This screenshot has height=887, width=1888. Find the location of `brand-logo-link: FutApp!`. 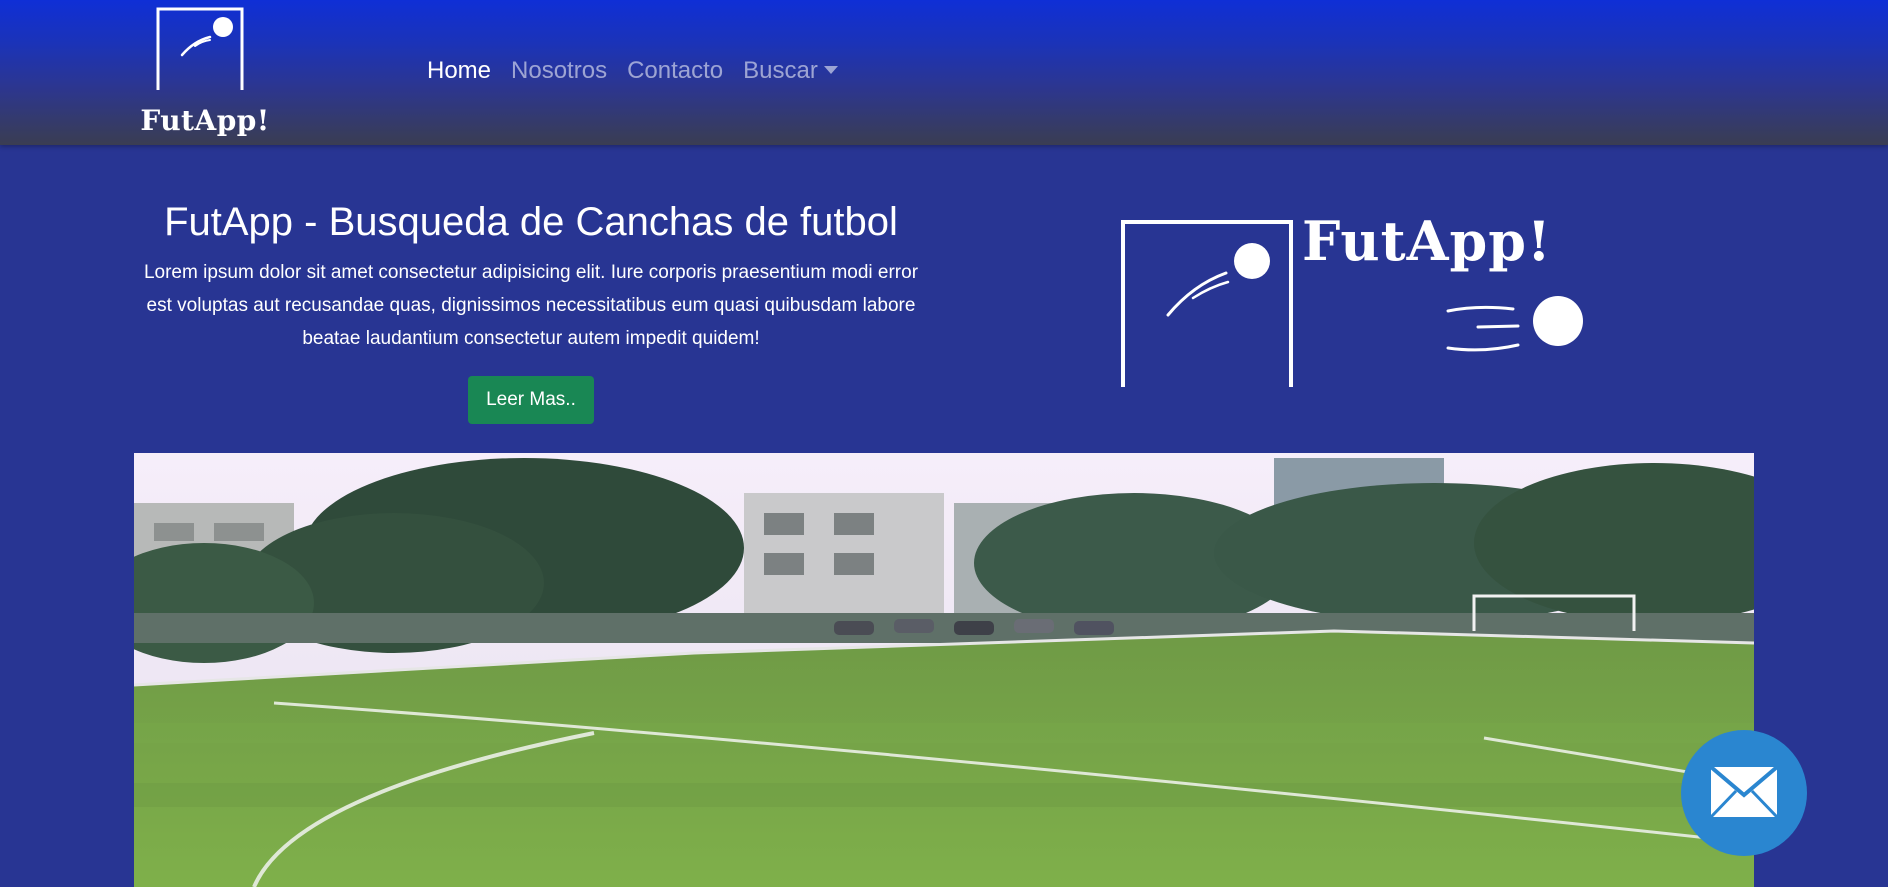

brand-logo-link: FutApp! is located at coordinates (205, 72).